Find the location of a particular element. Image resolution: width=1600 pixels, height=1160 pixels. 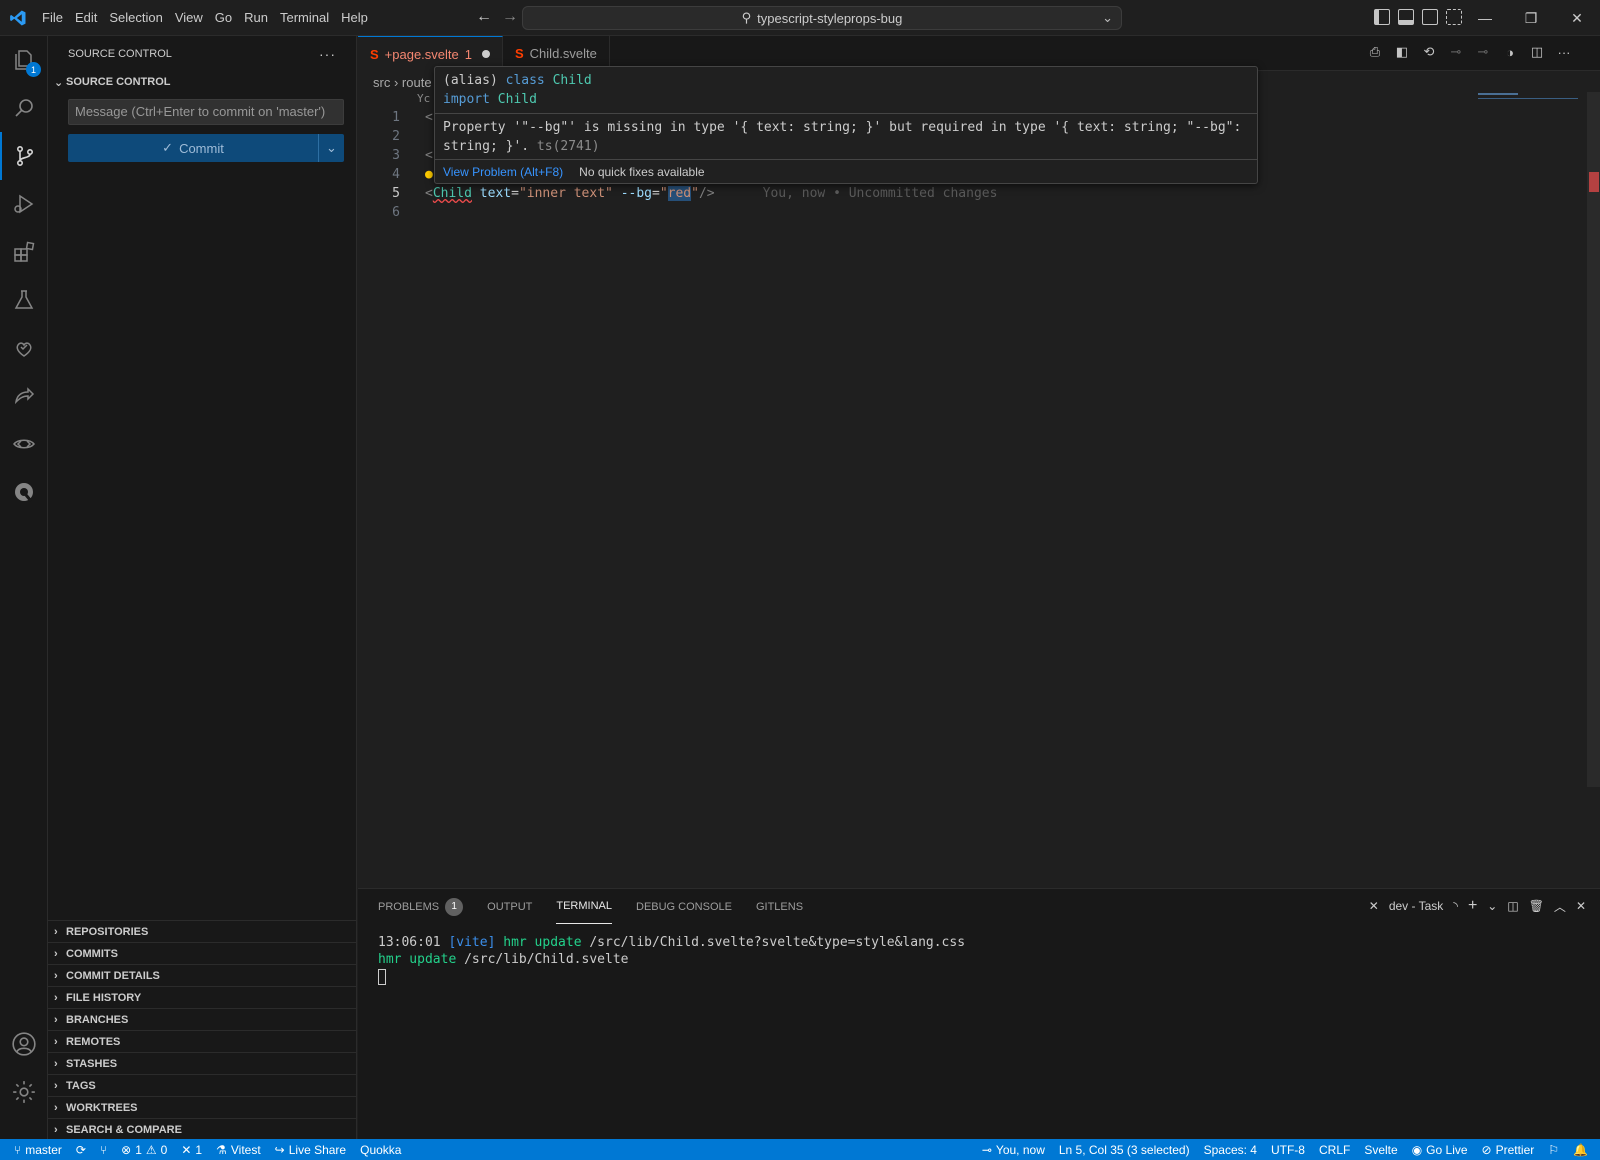

section-branches: › BRANCHES is located at coordinates (202, 1019).